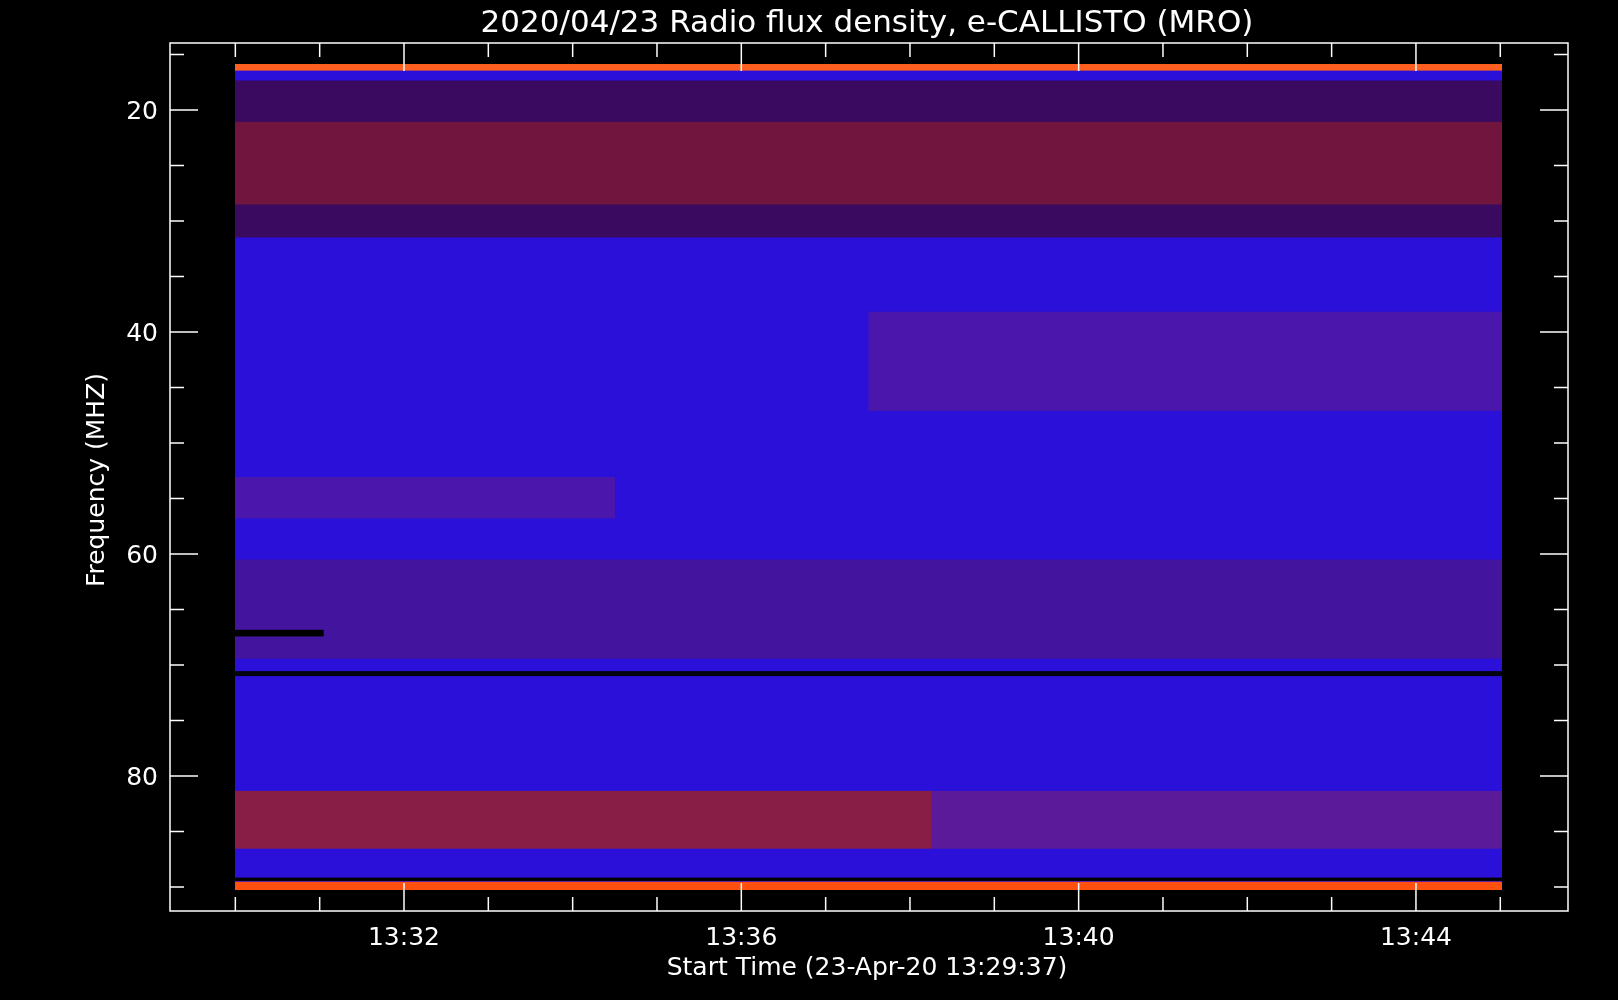 Image resolution: width=1618 pixels, height=1000 pixels. What do you see at coordinates (867, 21) in the screenshot?
I see `chart-title: 2020/04/23 Radio flux density, e-CALLISTO (MRO)` at bounding box center [867, 21].